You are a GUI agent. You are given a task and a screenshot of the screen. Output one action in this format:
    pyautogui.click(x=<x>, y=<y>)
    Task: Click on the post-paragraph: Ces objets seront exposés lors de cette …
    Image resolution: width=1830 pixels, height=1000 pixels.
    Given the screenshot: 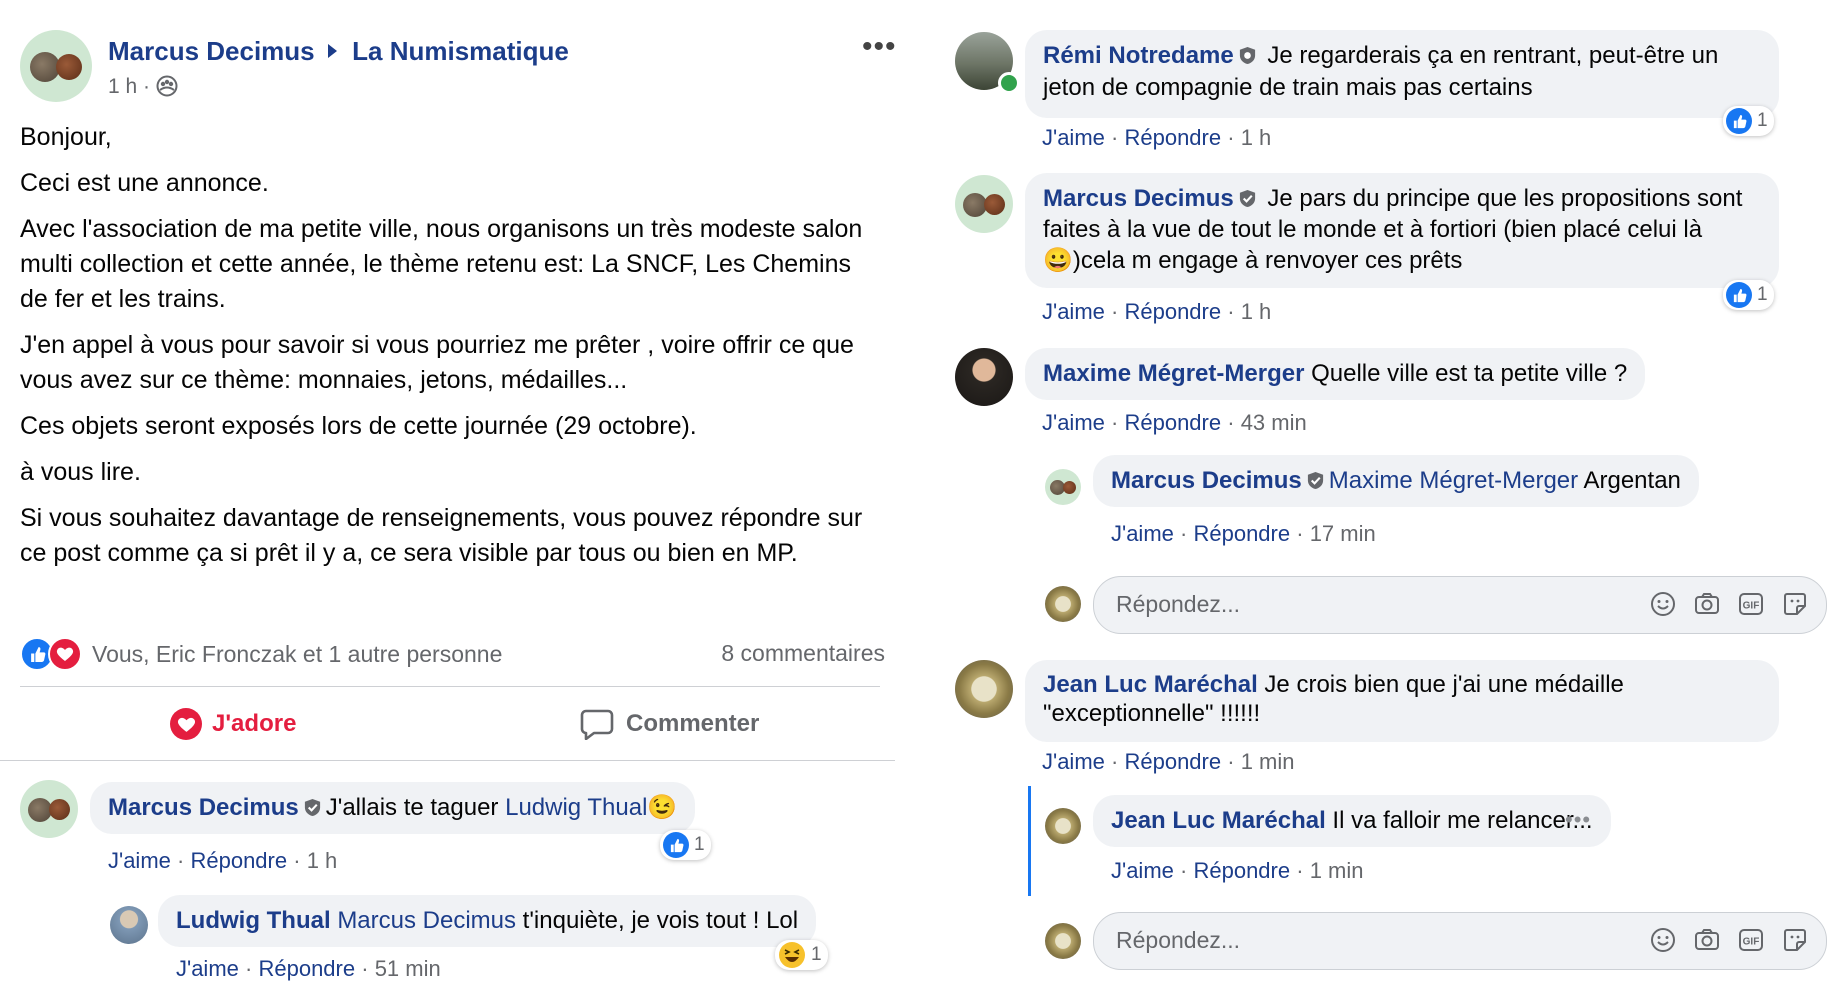 What is the action you would take?
    pyautogui.click(x=358, y=426)
    